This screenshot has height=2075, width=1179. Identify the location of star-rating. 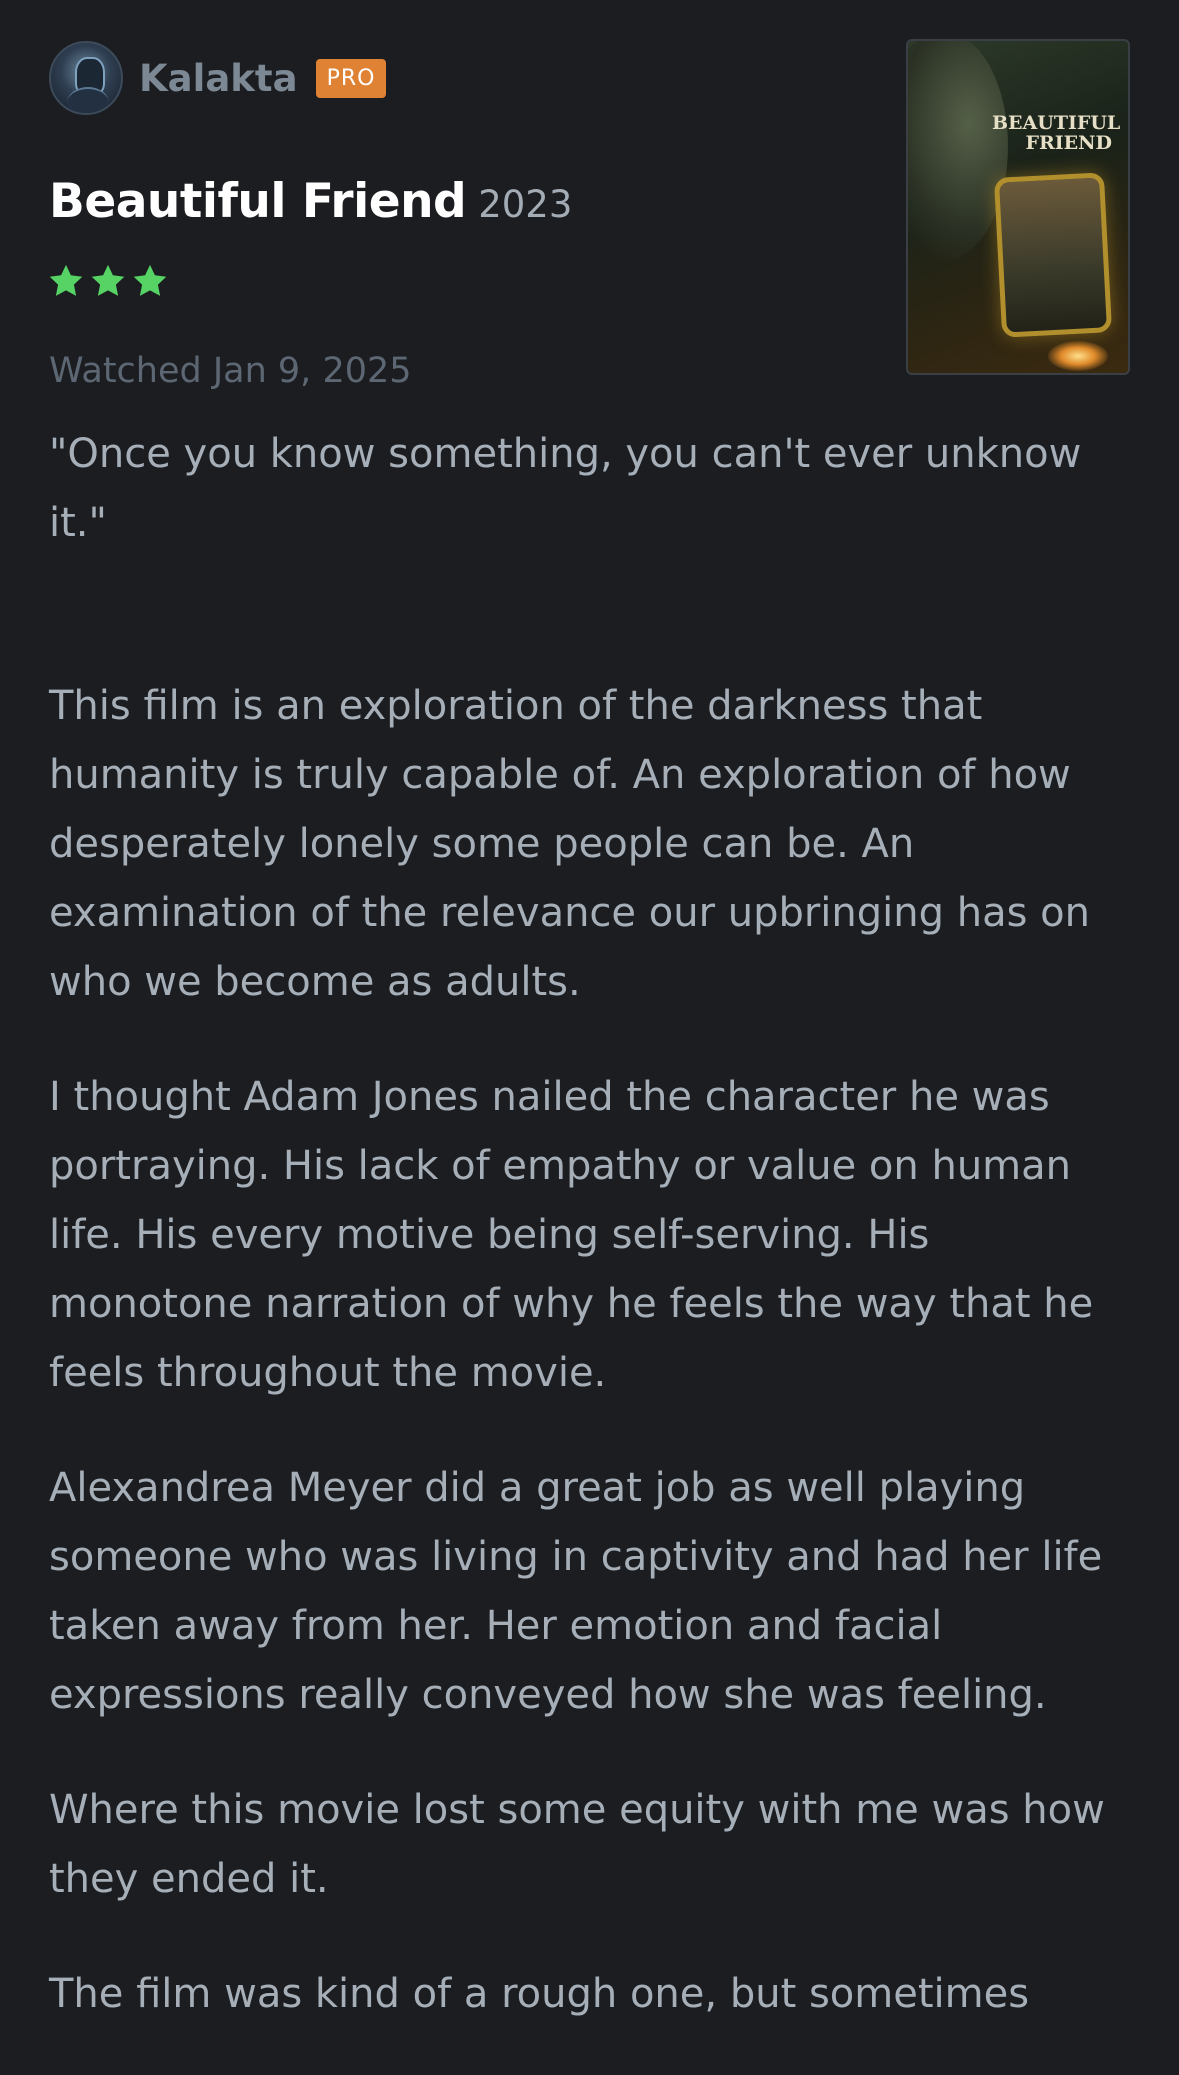
(108, 281).